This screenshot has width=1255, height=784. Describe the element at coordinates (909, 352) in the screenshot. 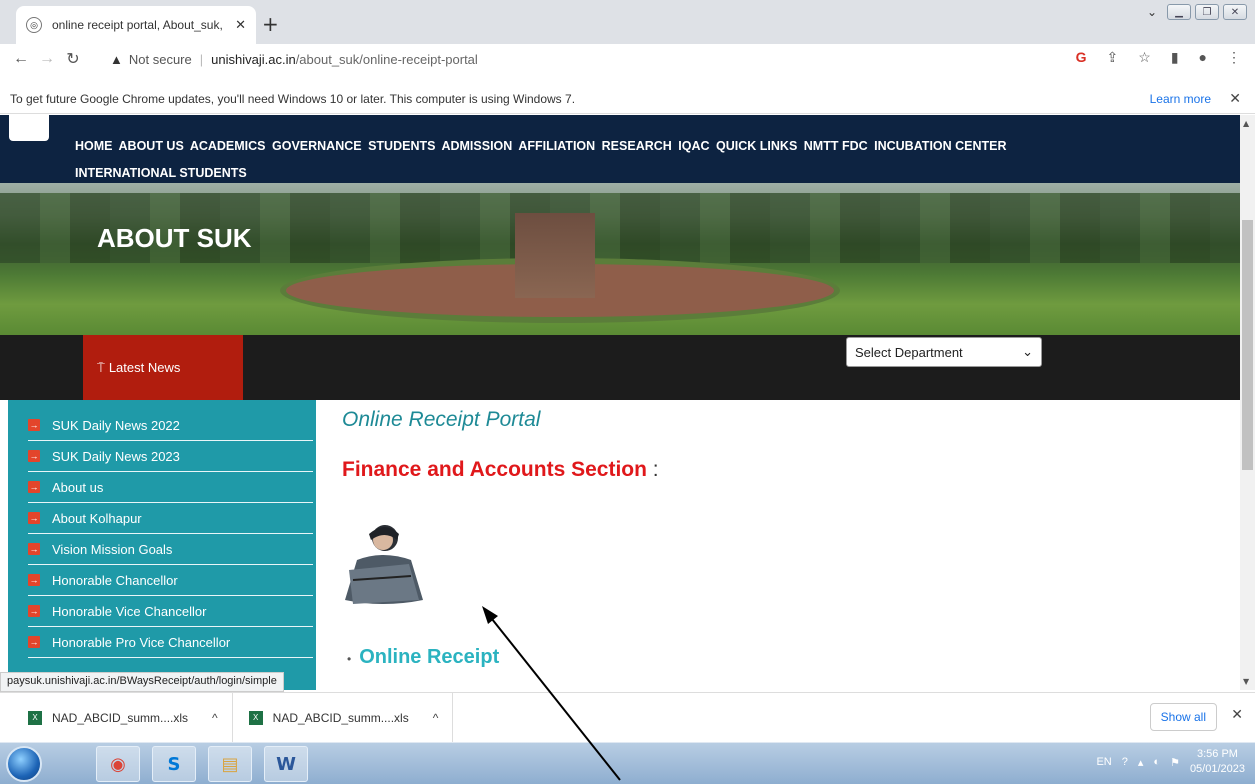

I see `department-select-value: Select Department` at that location.